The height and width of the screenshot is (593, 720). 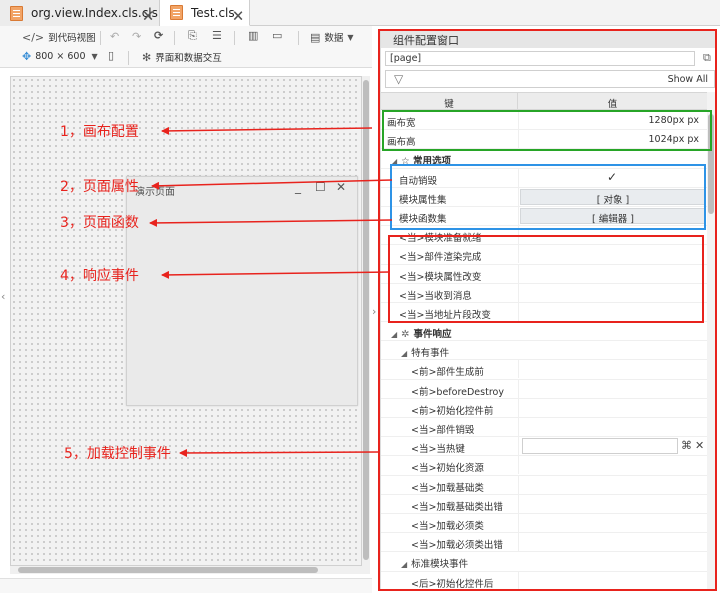 I want to click on filter-icon: ▽, so click(x=398, y=79).